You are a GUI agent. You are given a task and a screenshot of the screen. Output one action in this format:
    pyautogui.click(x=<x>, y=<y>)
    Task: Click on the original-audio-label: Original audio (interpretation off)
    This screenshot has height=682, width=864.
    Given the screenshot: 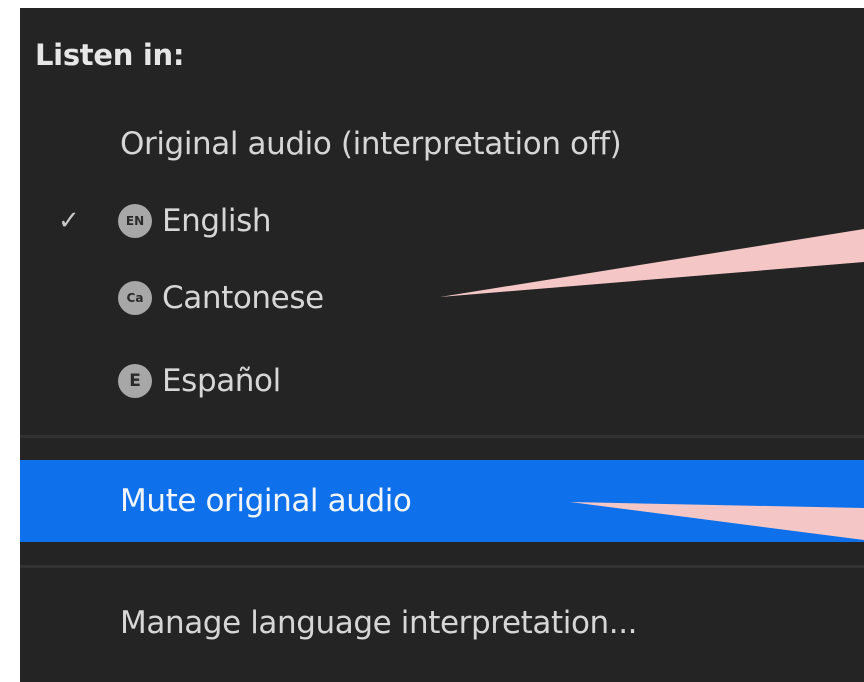 What is the action you would take?
    pyautogui.click(x=371, y=144)
    